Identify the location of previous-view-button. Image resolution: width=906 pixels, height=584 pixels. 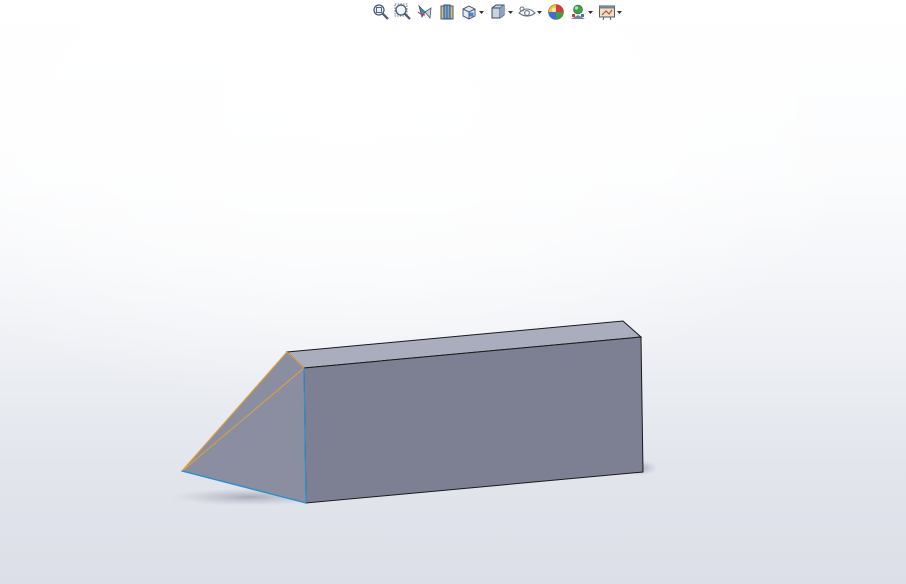
(425, 12).